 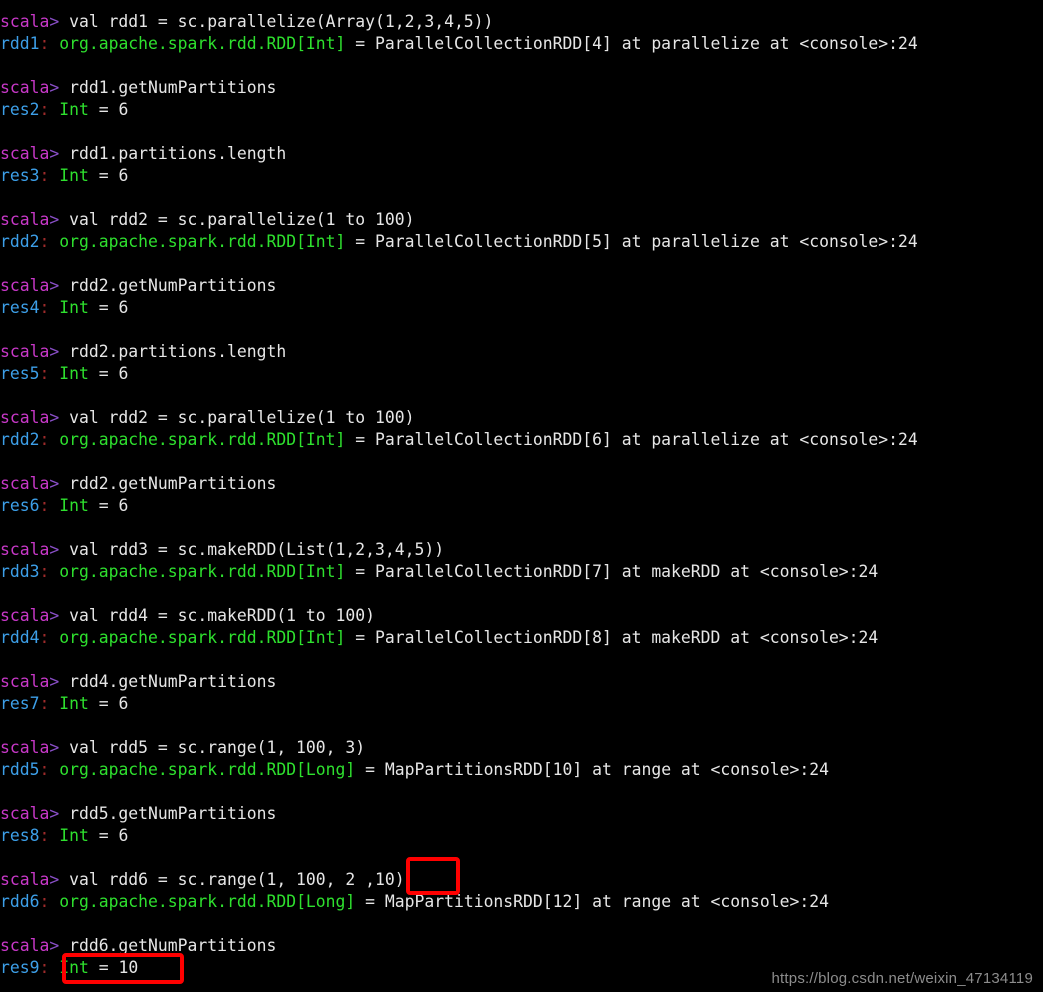 What do you see at coordinates (521, 352) in the screenshot?
I see `console-input-line: scala> rdd2.partitions.length` at bounding box center [521, 352].